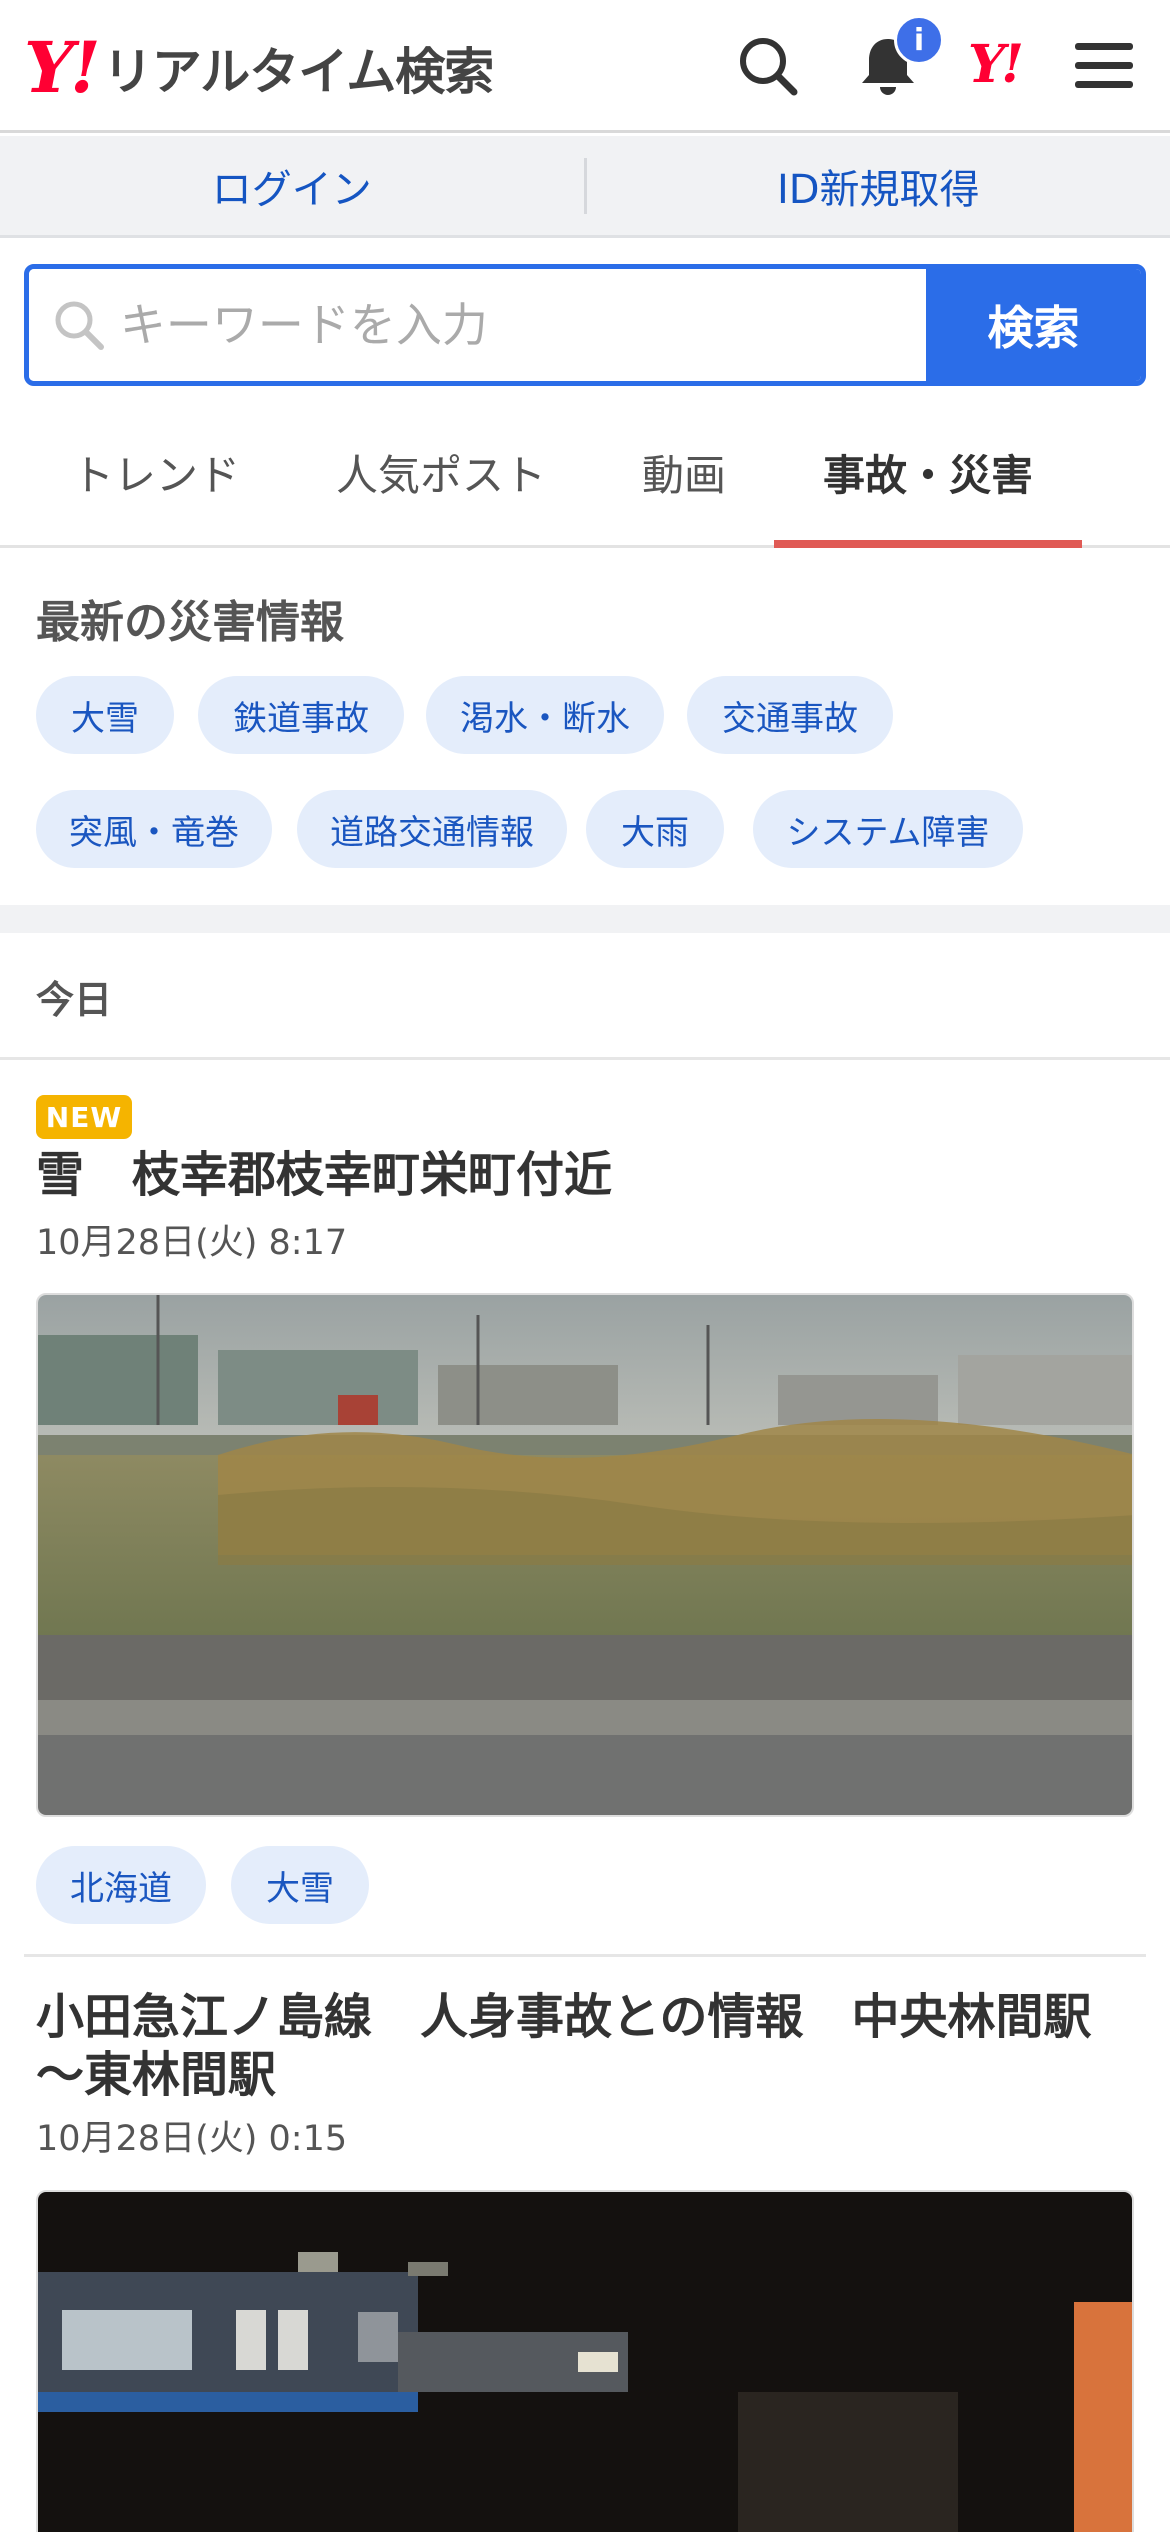 The width and height of the screenshot is (1170, 2532). What do you see at coordinates (1033, 325) in the screenshot?
I see `search-button: 検索` at bounding box center [1033, 325].